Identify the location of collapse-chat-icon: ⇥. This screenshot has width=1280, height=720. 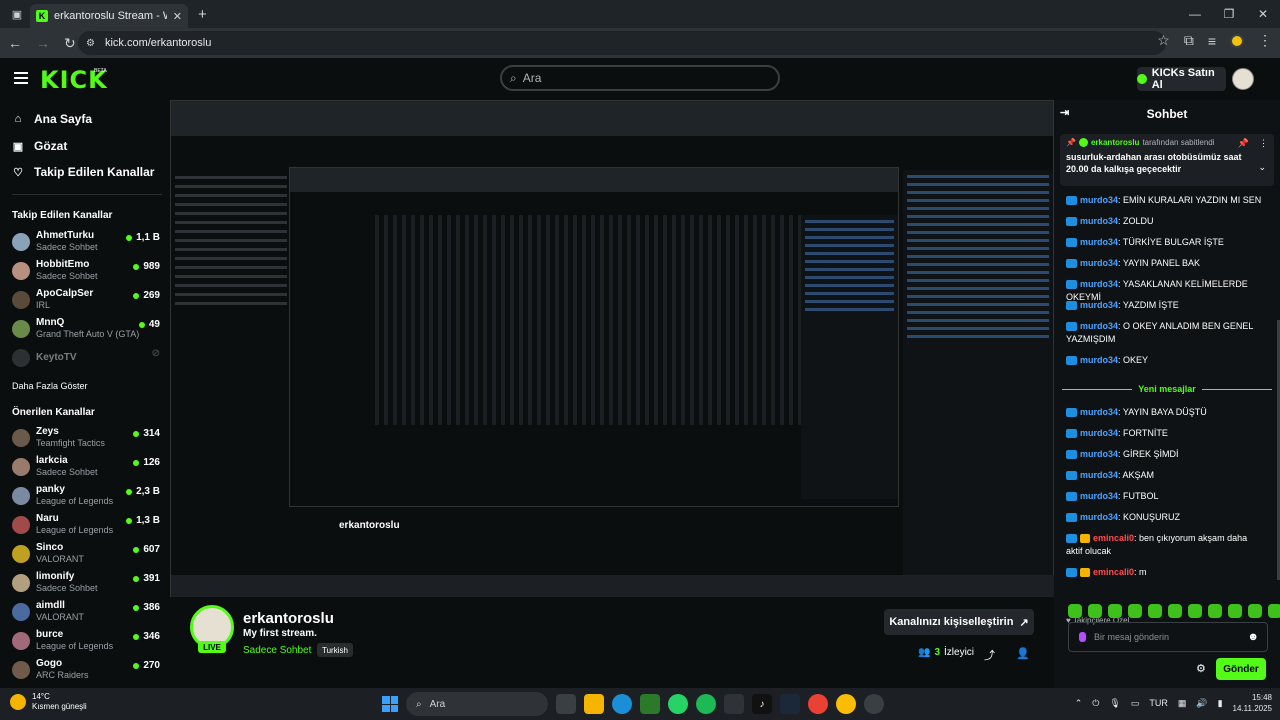
(1064, 112).